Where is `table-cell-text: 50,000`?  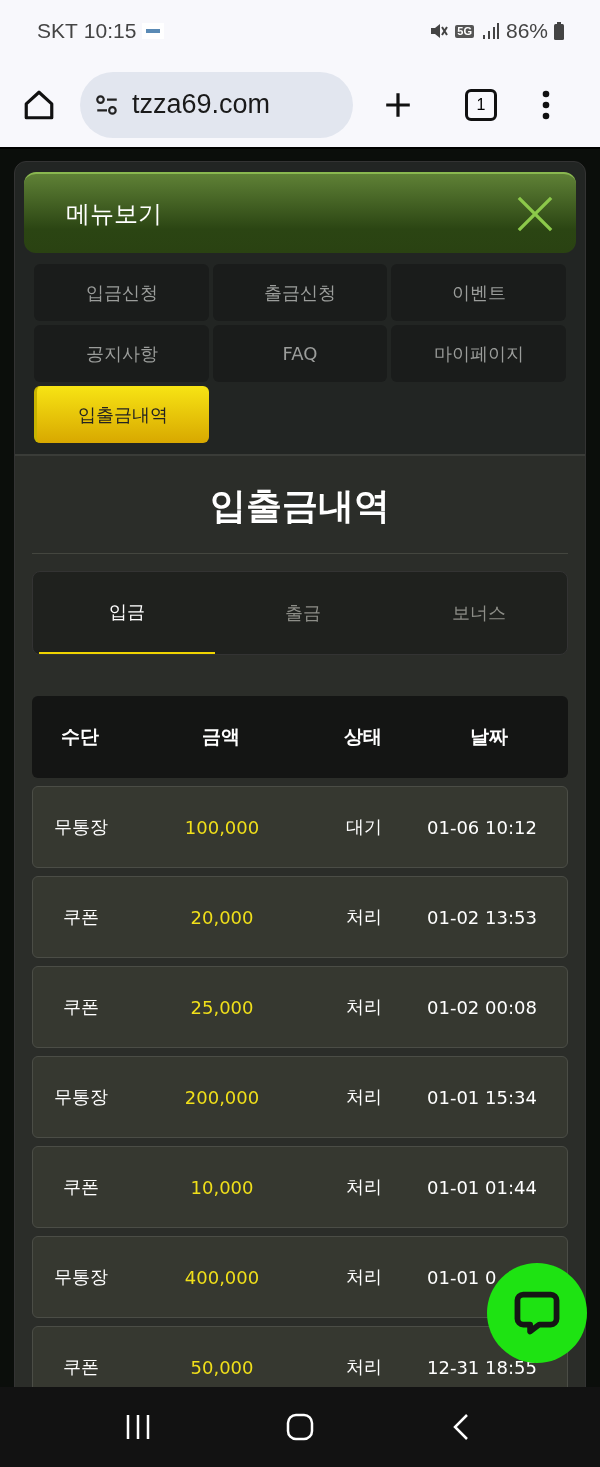 table-cell-text: 50,000 is located at coordinates (222, 1367).